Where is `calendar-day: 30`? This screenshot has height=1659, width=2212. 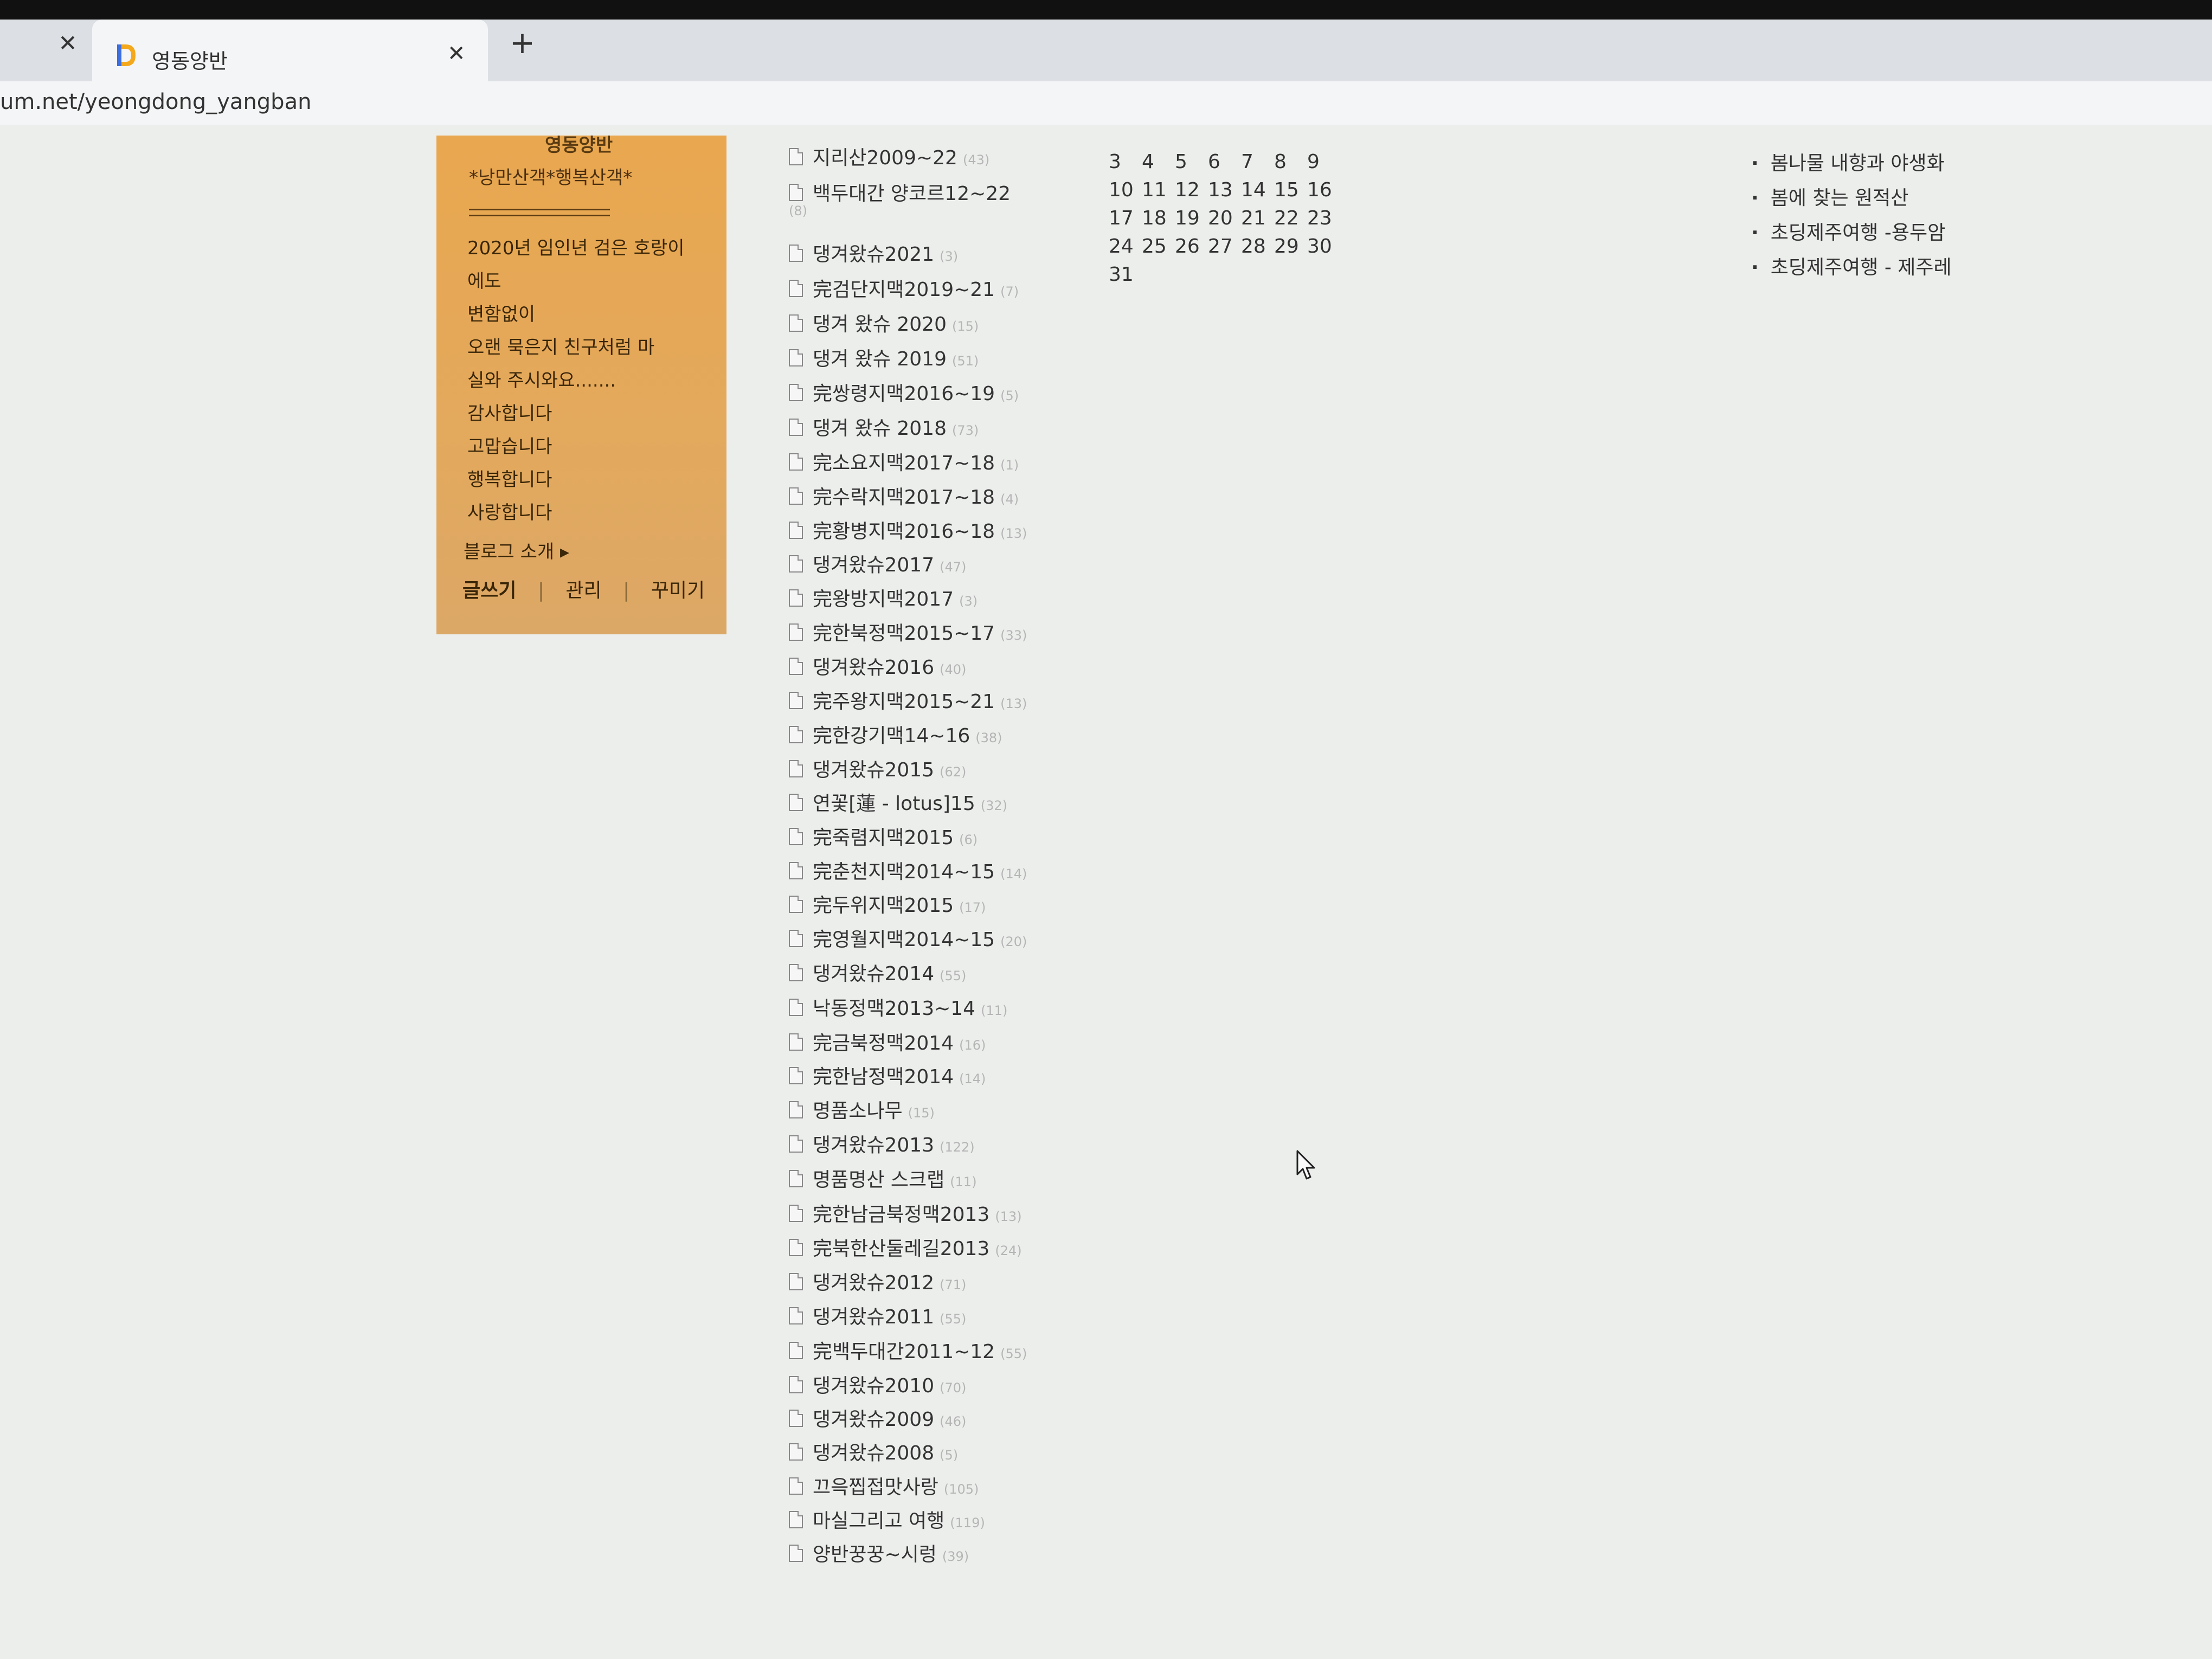
calendar-day: 30 is located at coordinates (1323, 246).